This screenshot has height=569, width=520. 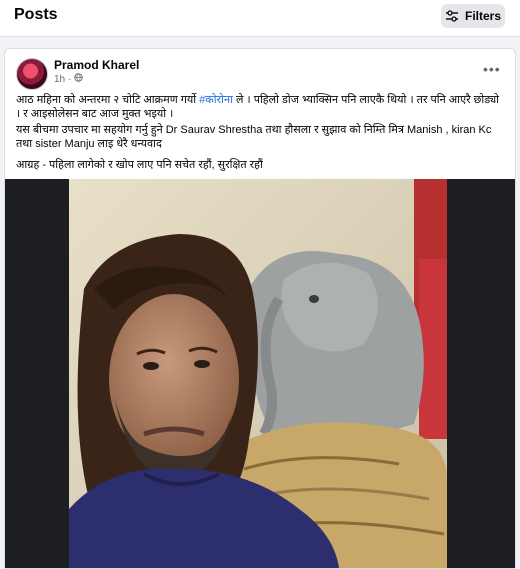 What do you see at coordinates (79, 79) in the screenshot?
I see `globe-icon` at bounding box center [79, 79].